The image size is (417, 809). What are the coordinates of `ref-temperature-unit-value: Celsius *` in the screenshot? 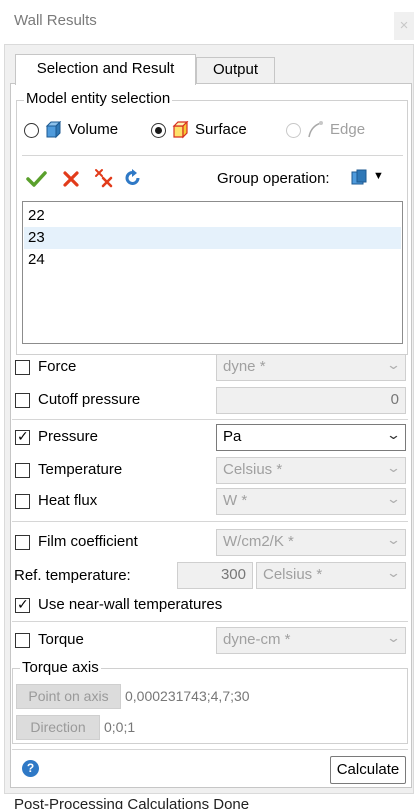 It's located at (293, 574).